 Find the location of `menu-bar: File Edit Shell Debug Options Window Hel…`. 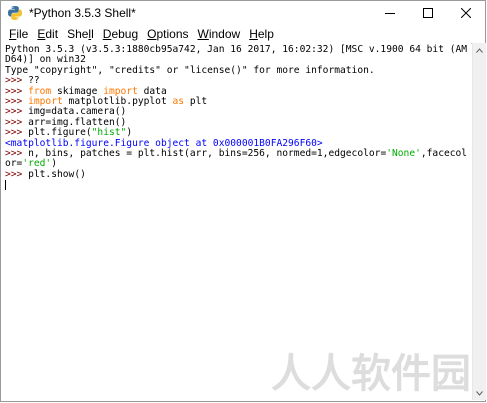

menu-bar: File Edit Shell Debug Options Window Hel… is located at coordinates (243, 34).